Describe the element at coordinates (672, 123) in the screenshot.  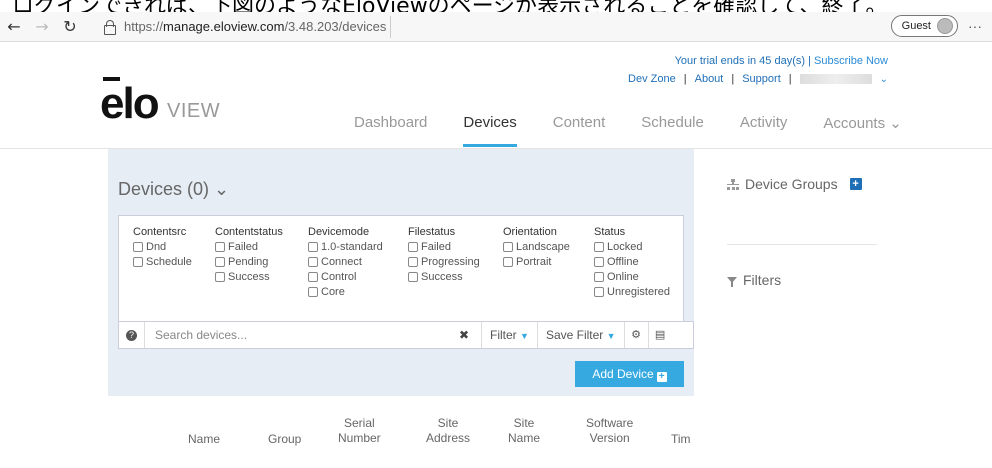
I see `nav-schedule: Schedule` at that location.